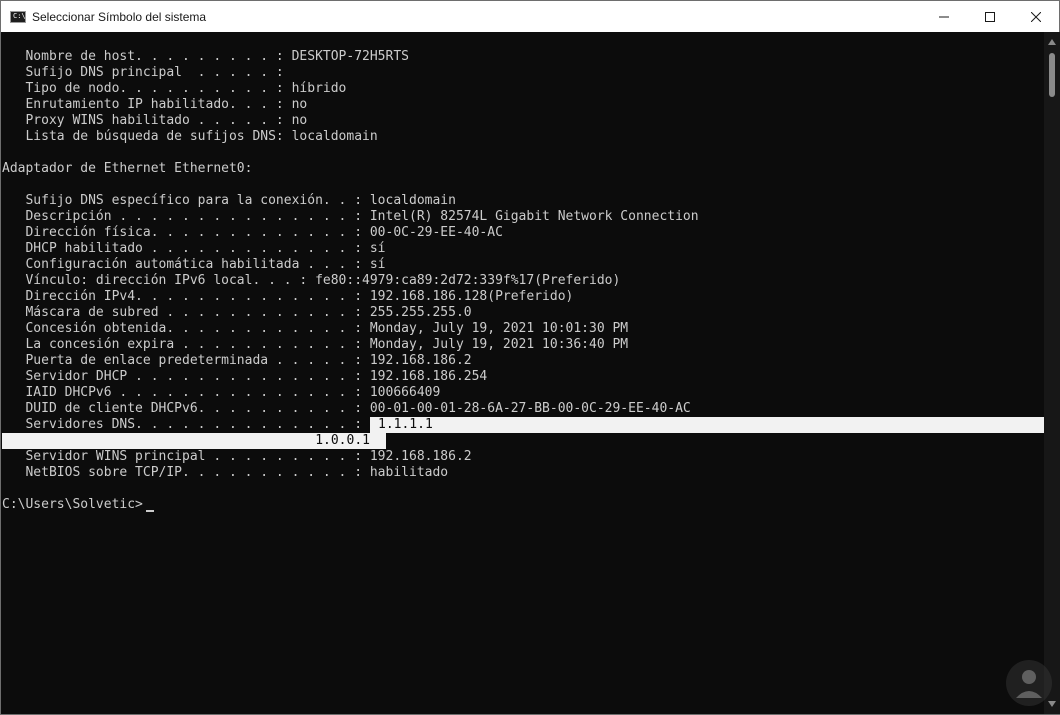 The width and height of the screenshot is (1060, 715). I want to click on scroll-up-button, so click(1052, 42).